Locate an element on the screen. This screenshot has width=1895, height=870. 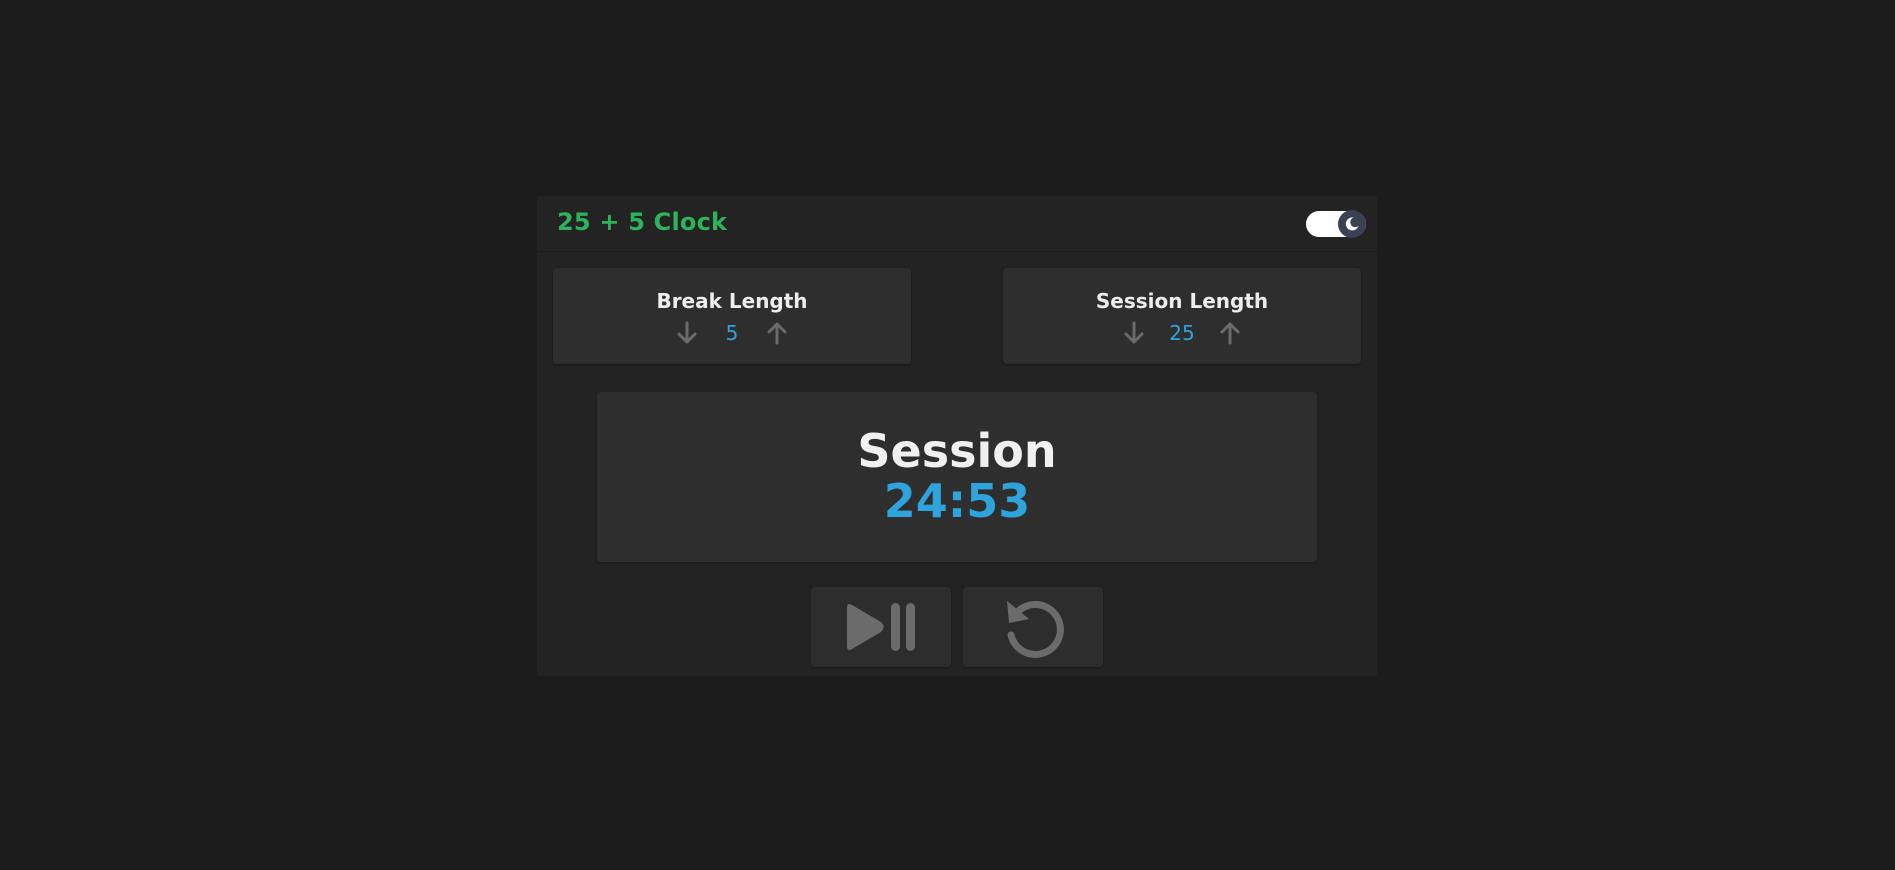
reset-button is located at coordinates (1033, 627).